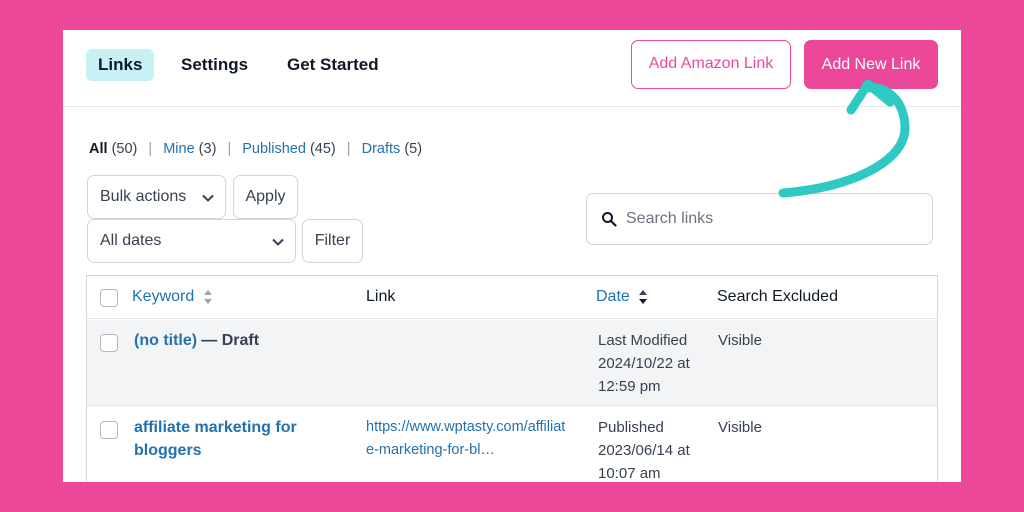  I want to click on date-cell: Last Modified 2024/10/22 at 12:59 pm, so click(644, 363).